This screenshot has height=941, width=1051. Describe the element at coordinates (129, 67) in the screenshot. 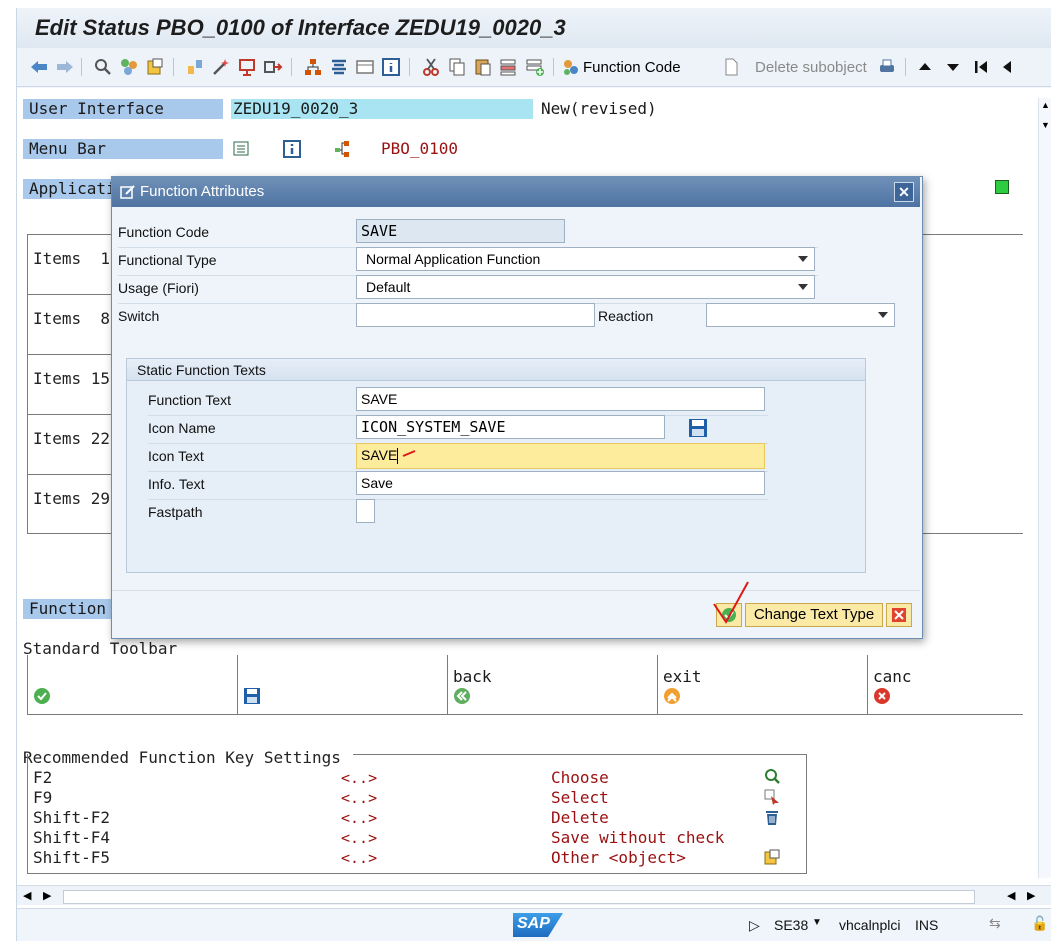

I see `display-change-icon` at that location.